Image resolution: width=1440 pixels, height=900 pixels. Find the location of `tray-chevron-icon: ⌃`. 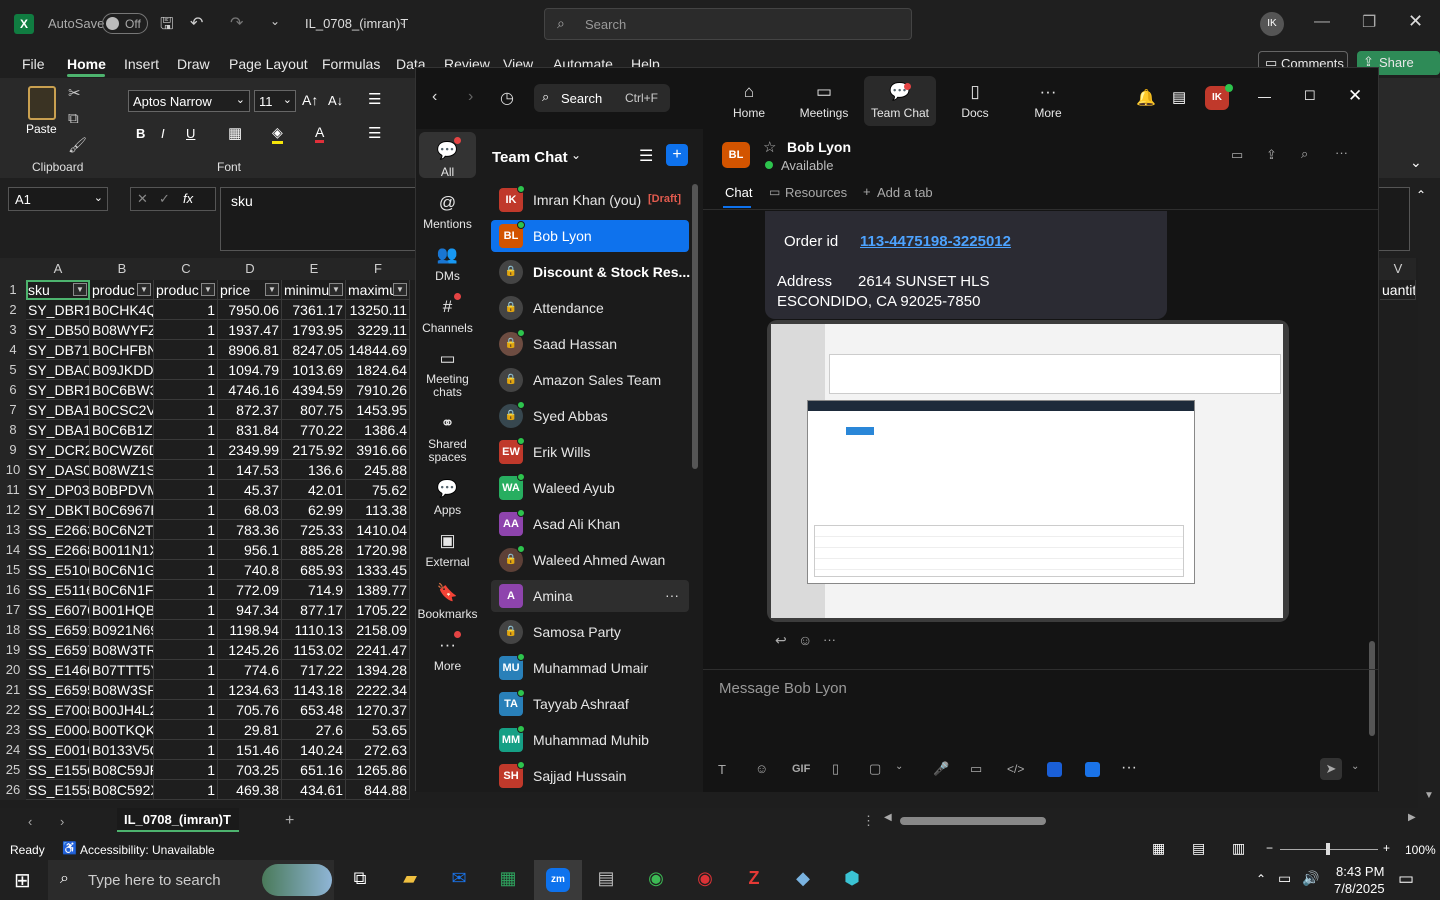

tray-chevron-icon: ⌃ is located at coordinates (1261, 879).